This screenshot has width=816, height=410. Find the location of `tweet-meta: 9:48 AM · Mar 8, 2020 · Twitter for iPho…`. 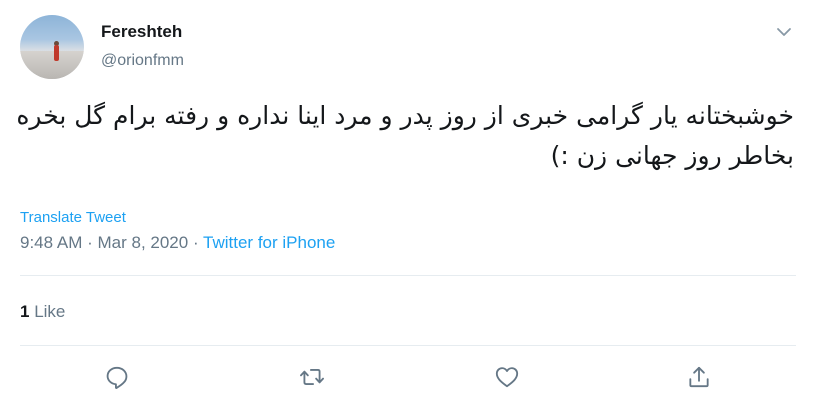

tweet-meta: 9:48 AM · Mar 8, 2020 · Twitter for iPho… is located at coordinates (177, 243).